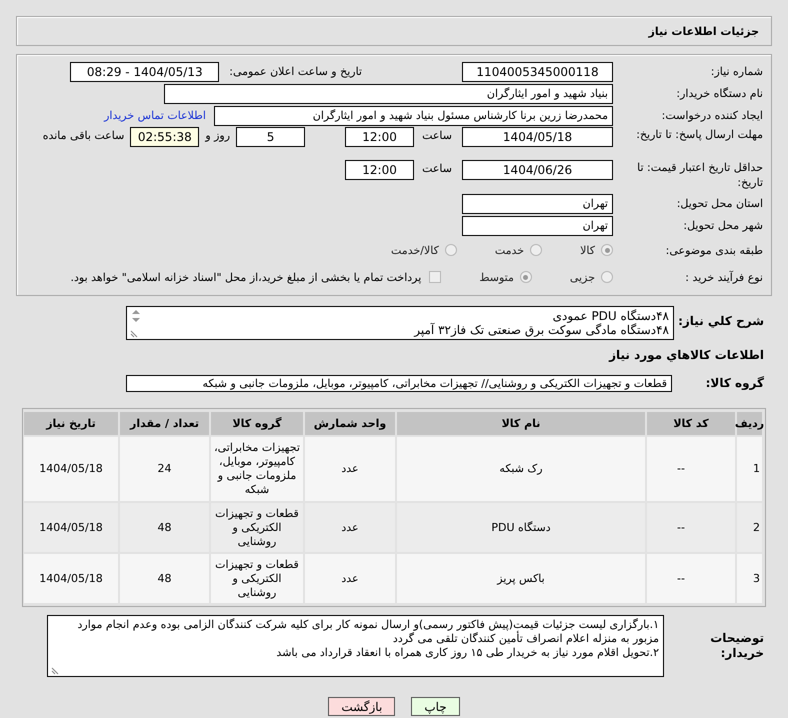 This screenshot has height=718, width=788. I want to click on field-label: طبقه بندی موضوعی:, so click(713, 250).